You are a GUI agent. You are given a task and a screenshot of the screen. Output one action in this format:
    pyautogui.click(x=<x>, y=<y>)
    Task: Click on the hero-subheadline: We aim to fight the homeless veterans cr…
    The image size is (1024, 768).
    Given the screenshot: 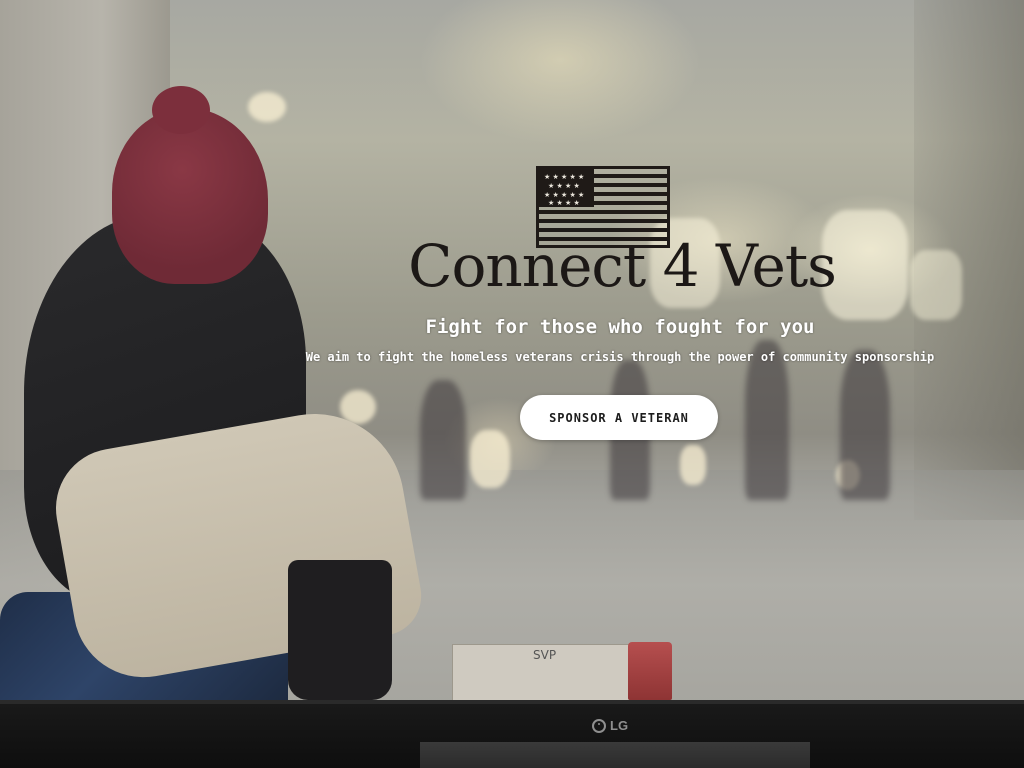 What is the action you would take?
    pyautogui.click(x=620, y=357)
    